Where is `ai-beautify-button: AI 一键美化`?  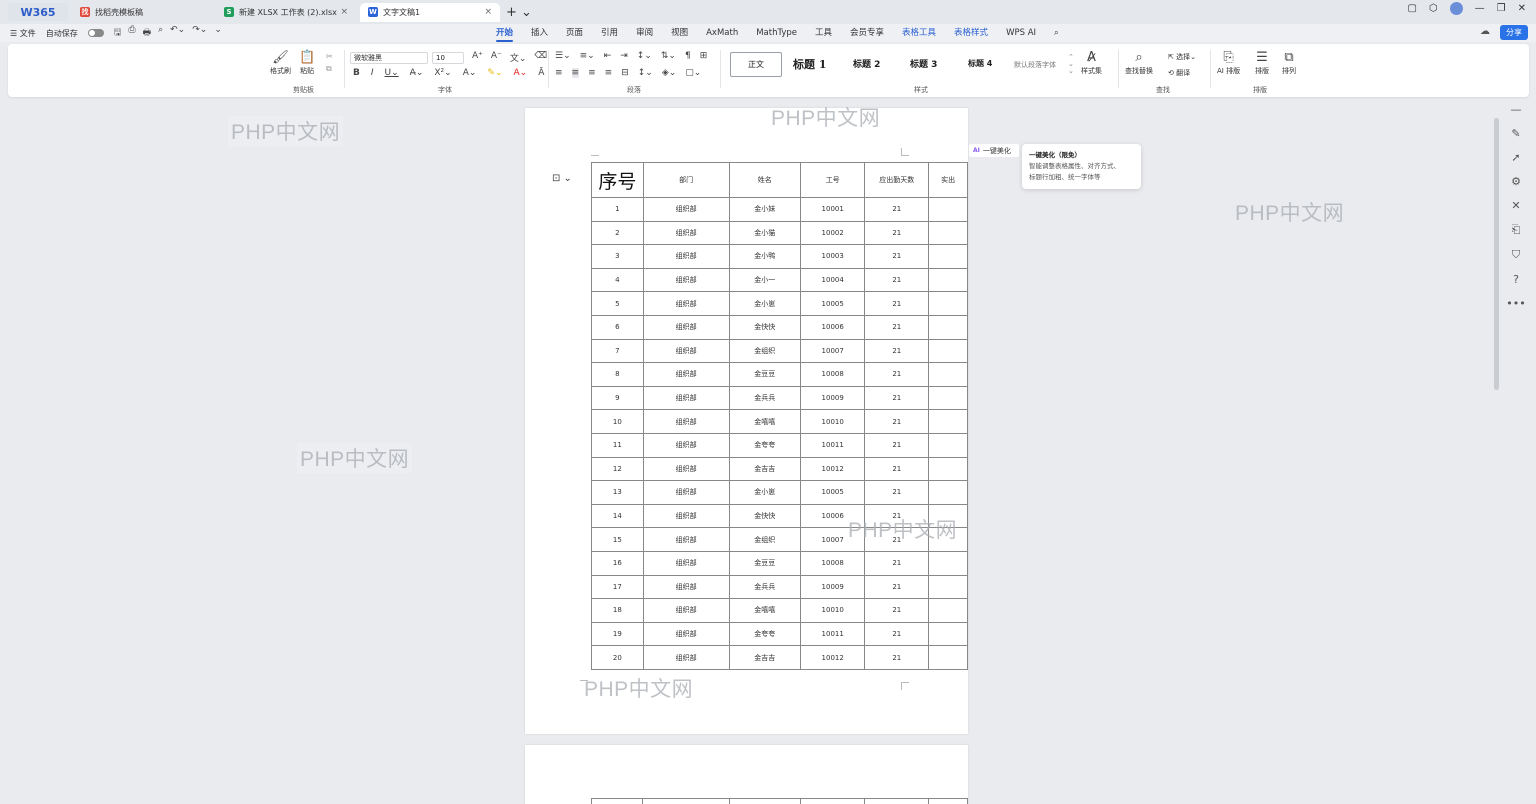
ai-beautify-button: AI 一键美化 is located at coordinates (994, 150).